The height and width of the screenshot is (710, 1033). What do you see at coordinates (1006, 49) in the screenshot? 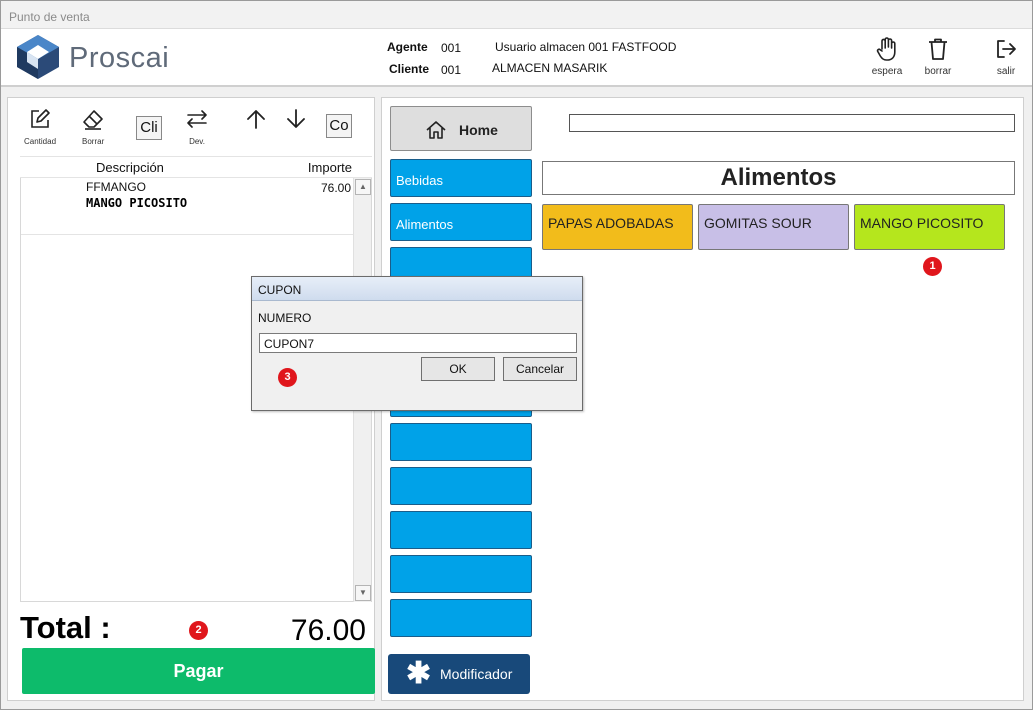
I see `exit-icon` at bounding box center [1006, 49].